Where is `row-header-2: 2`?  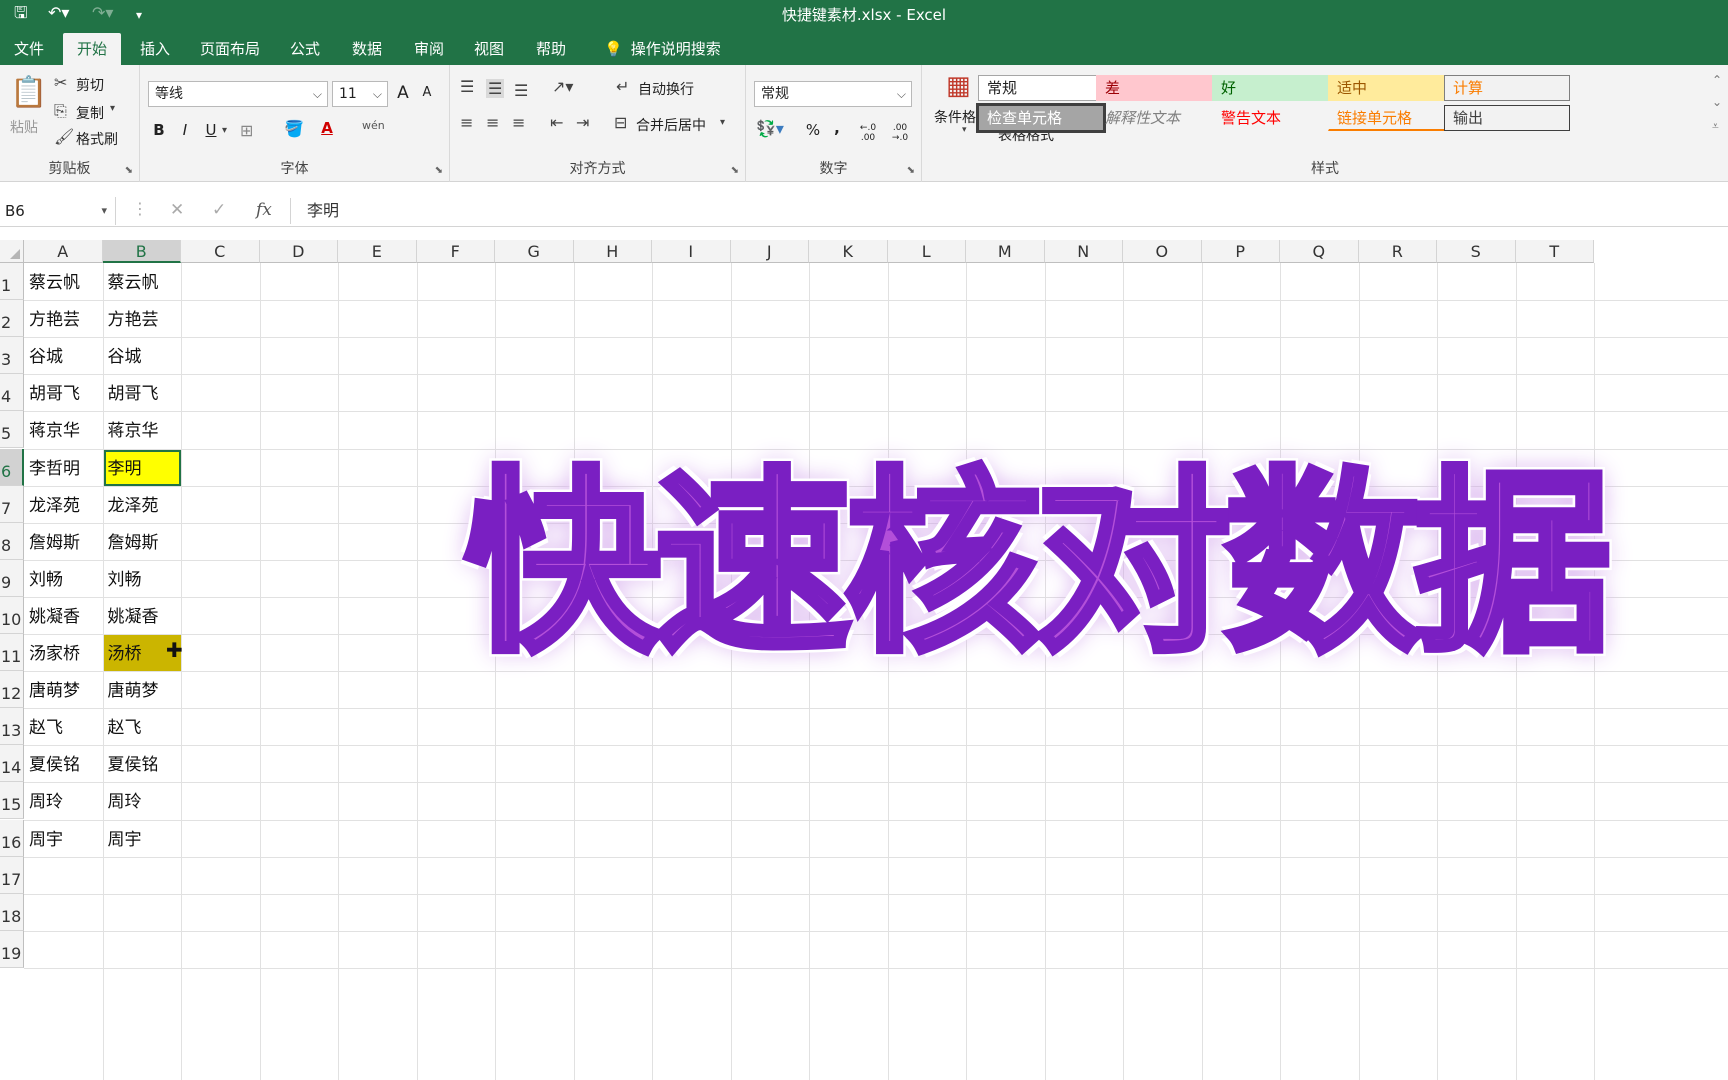 row-header-2: 2 is located at coordinates (12, 319).